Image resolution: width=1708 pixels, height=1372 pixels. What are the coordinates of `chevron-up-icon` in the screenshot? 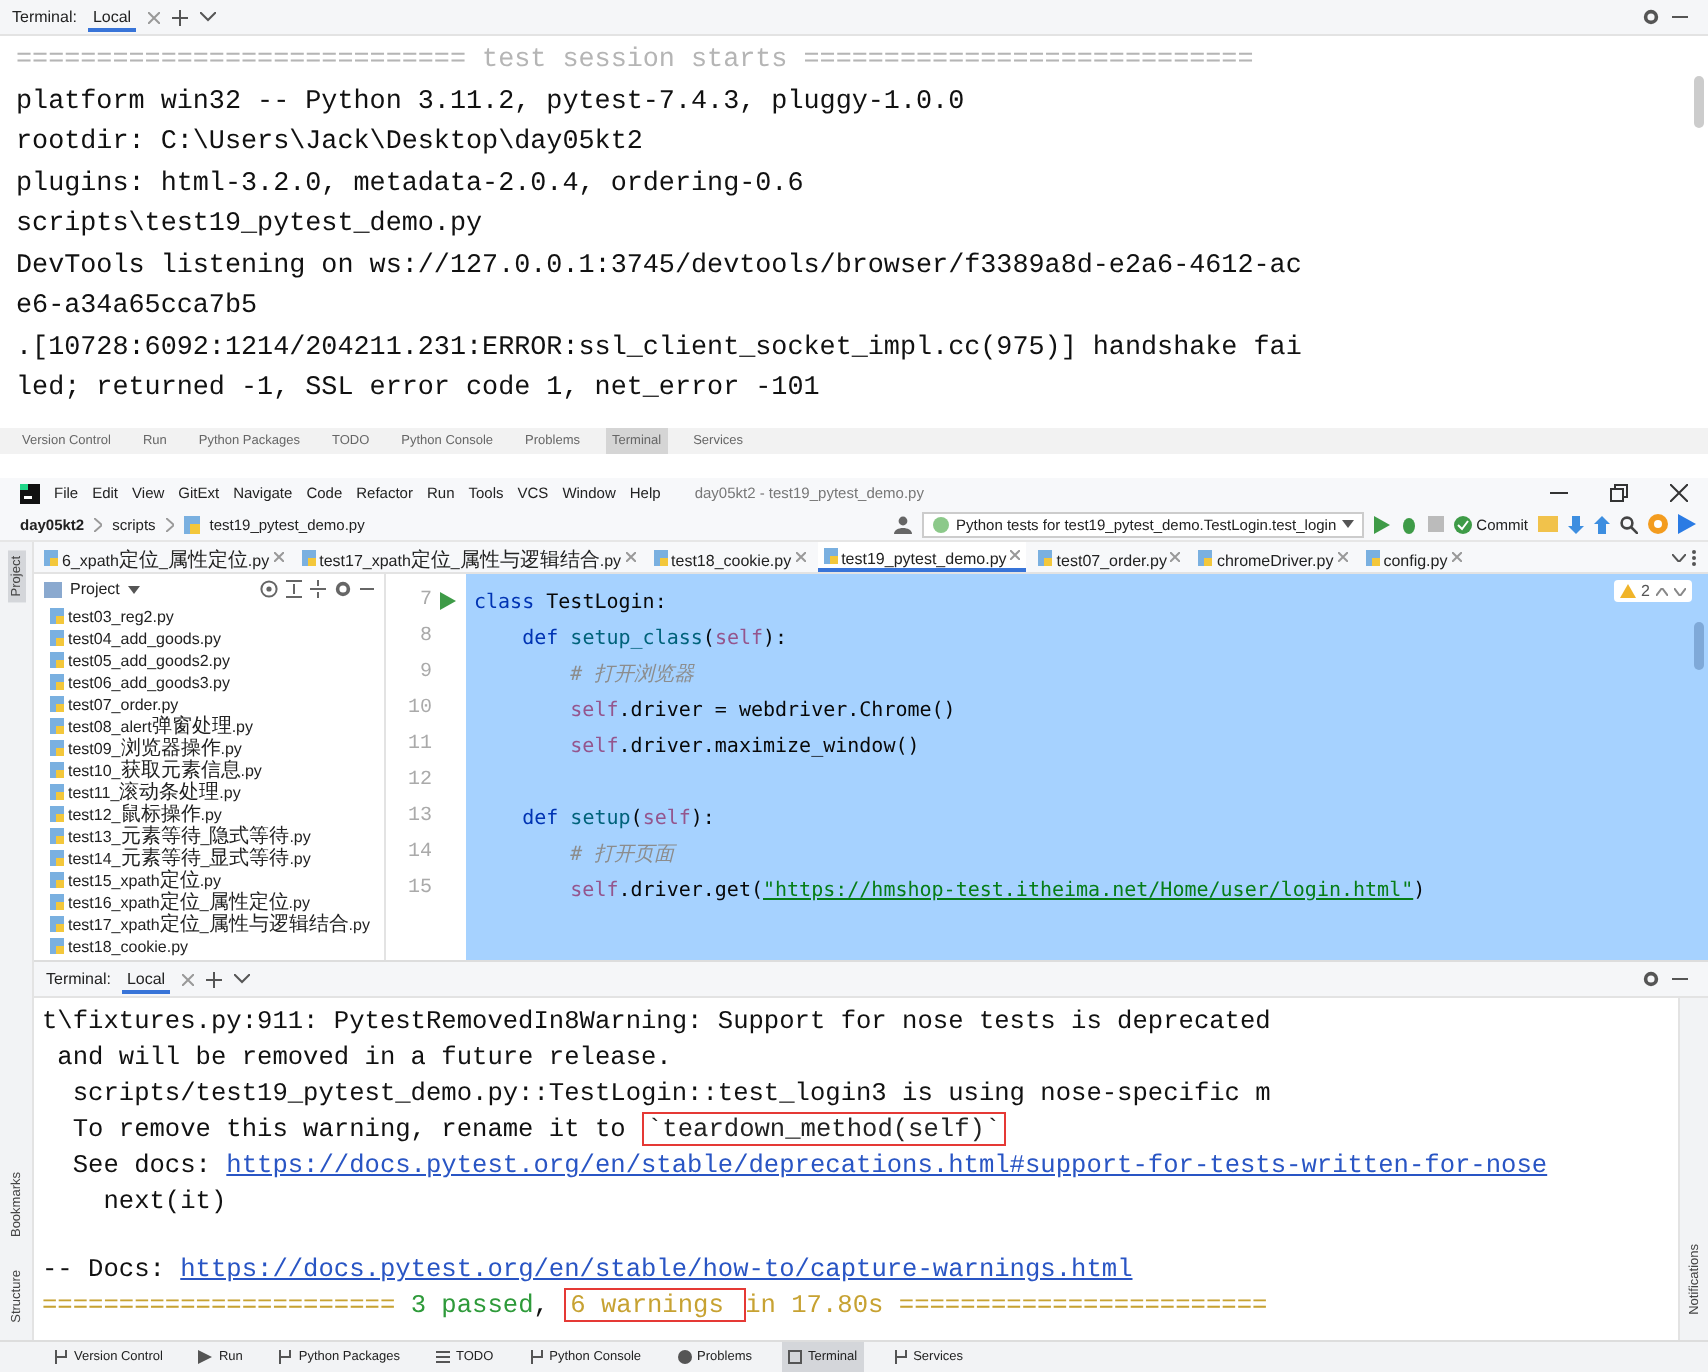 It's located at (1662, 591).